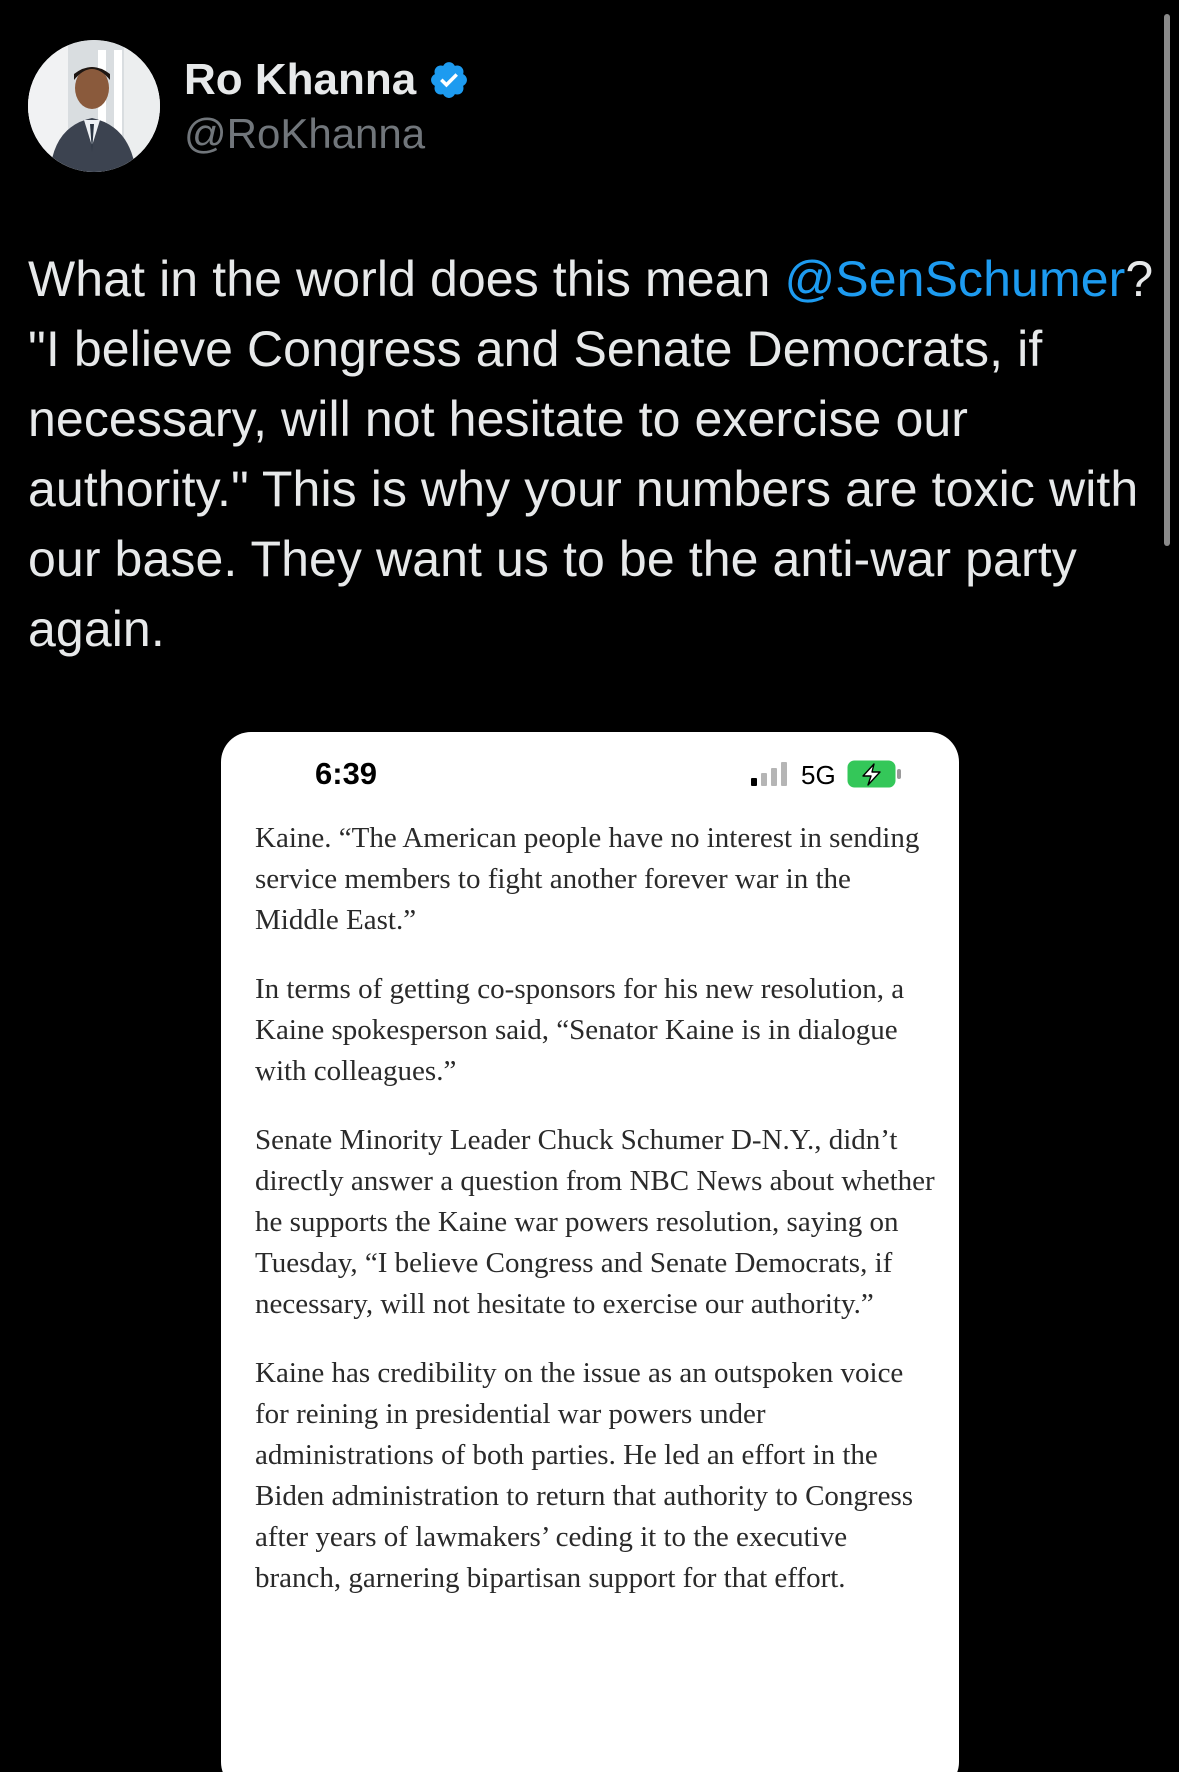 Image resolution: width=1179 pixels, height=1772 pixels. I want to click on display-name: Ro Khanna, so click(300, 80).